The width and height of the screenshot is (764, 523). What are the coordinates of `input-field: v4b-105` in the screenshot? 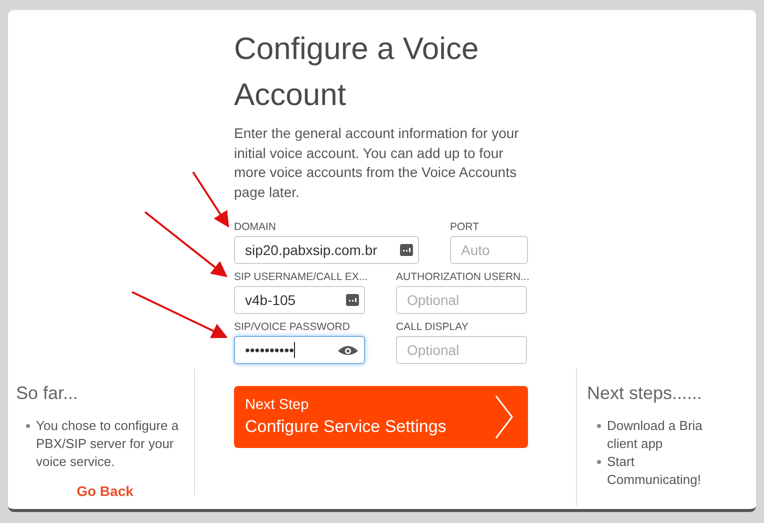 It's located at (299, 300).